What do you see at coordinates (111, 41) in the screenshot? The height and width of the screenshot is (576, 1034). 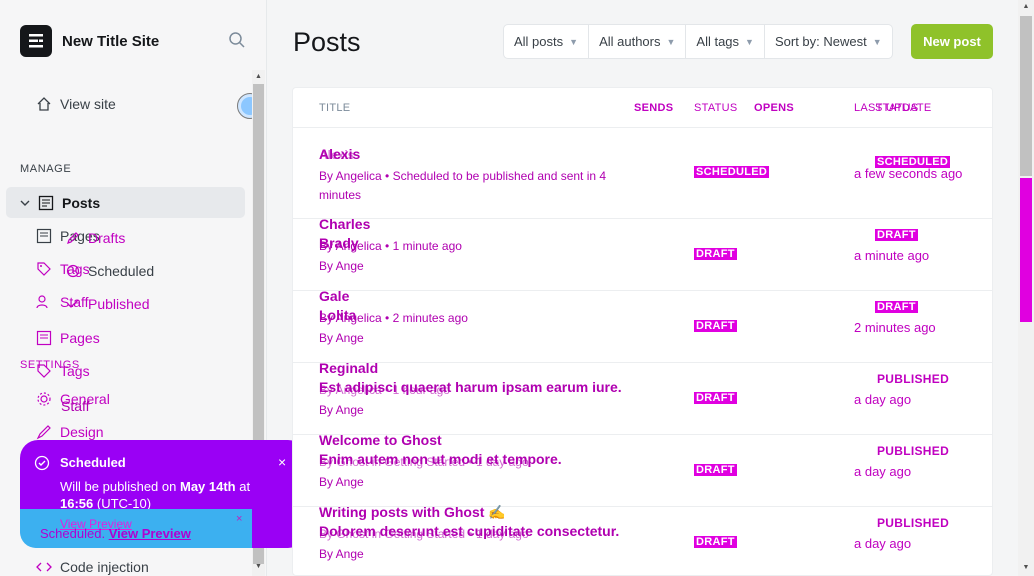 I see `site-title: New Title Site` at bounding box center [111, 41].